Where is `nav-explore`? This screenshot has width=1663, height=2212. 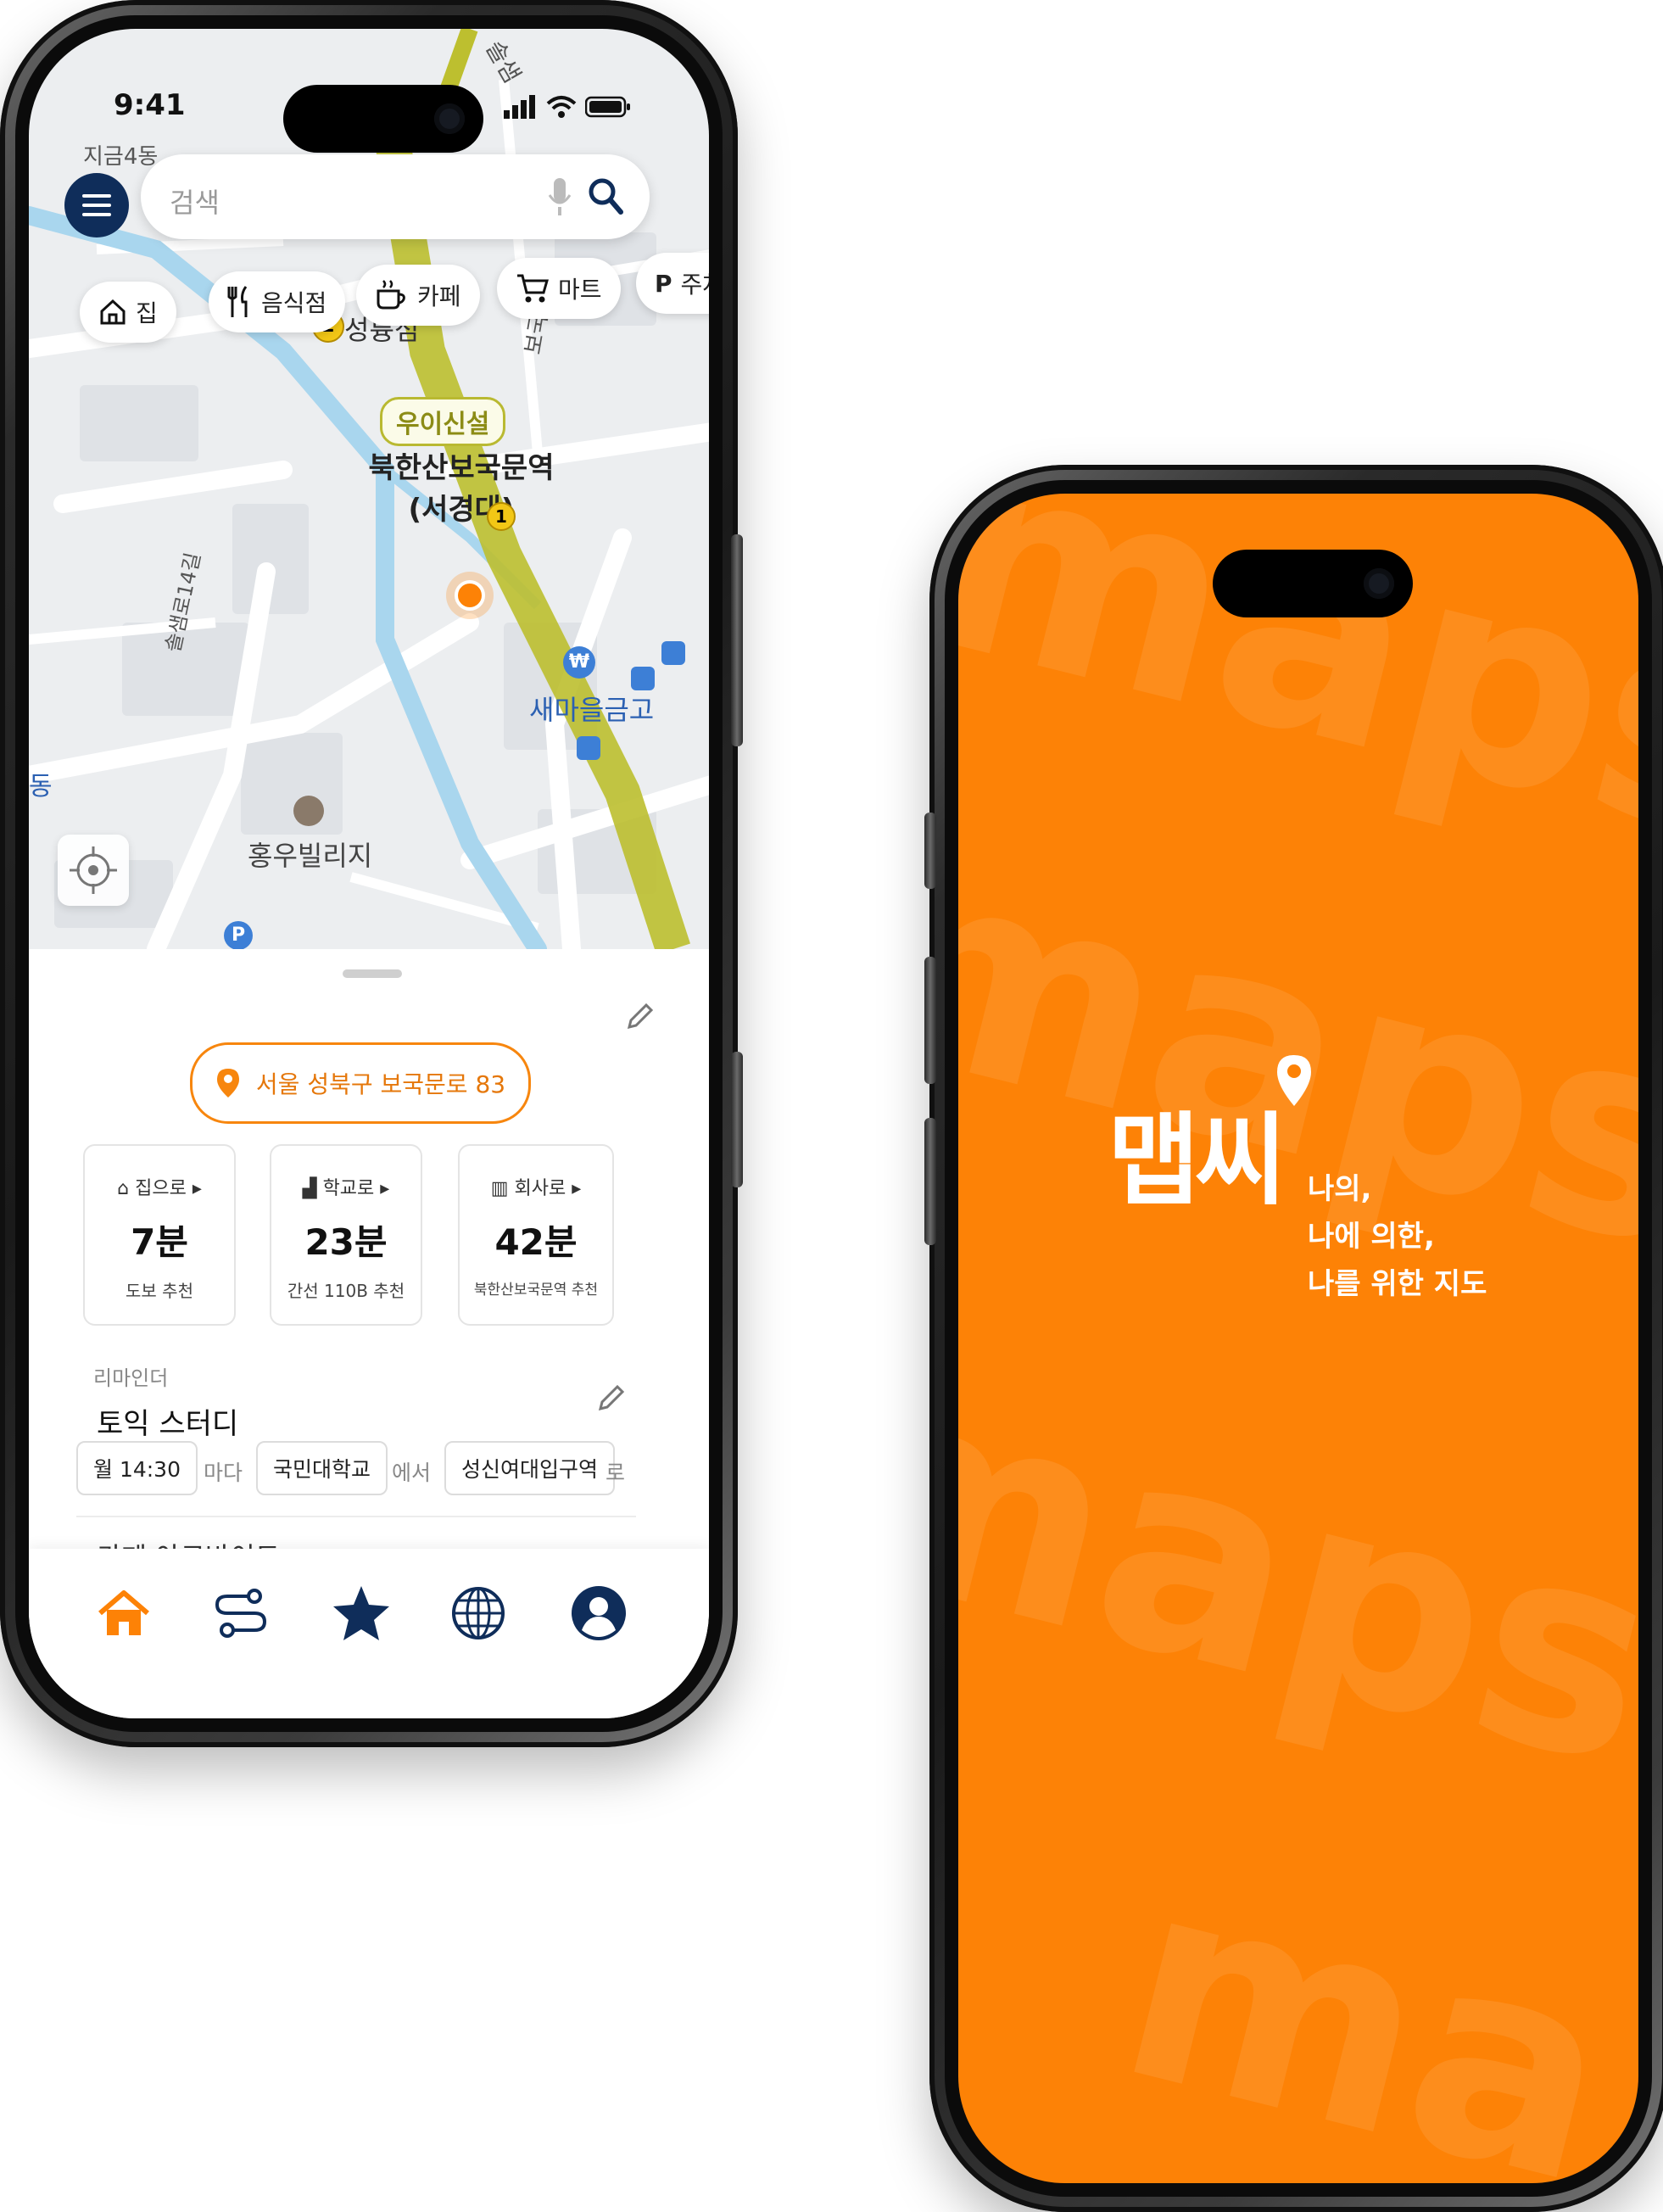
nav-explore is located at coordinates (479, 1614).